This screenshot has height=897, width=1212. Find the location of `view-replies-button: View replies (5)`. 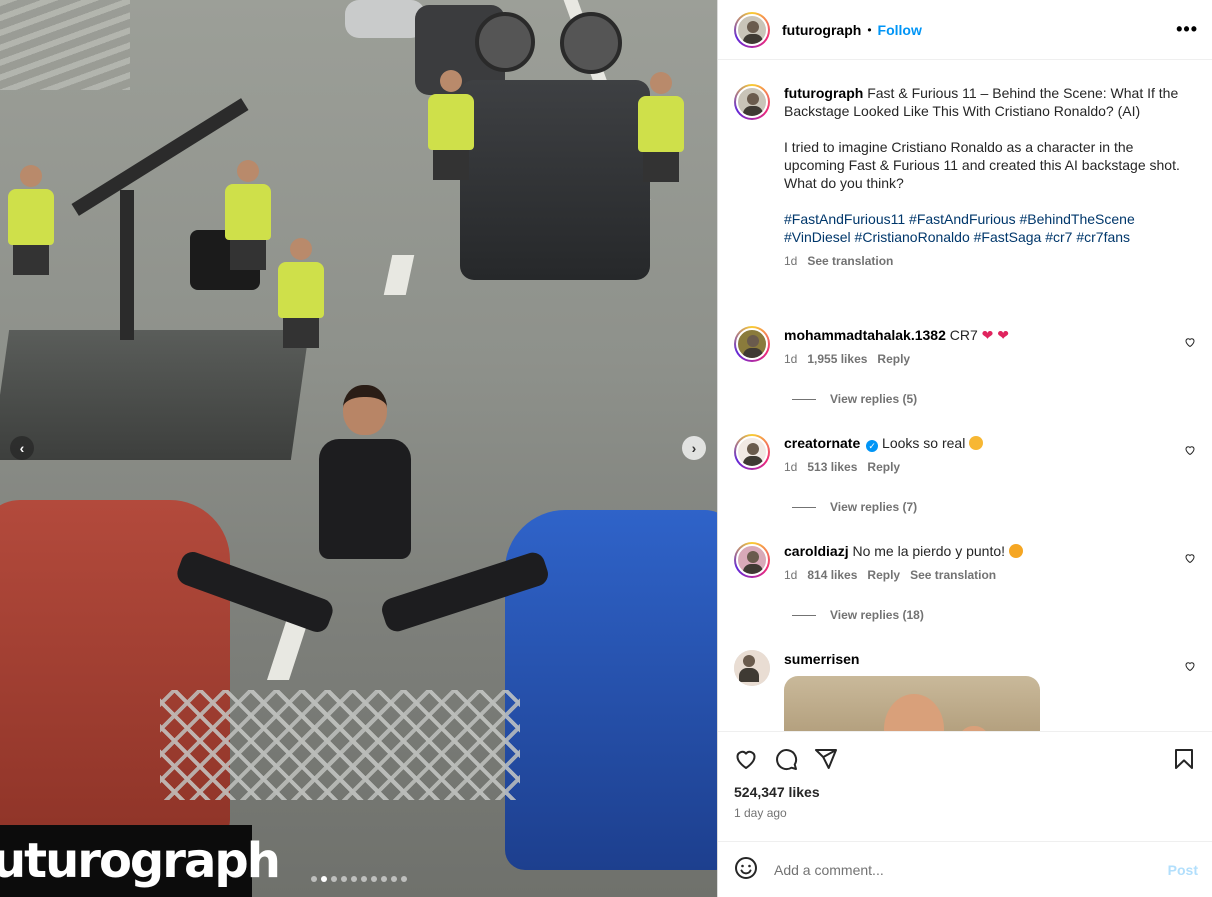

view-replies-button: View replies (5) is located at coordinates (994, 399).